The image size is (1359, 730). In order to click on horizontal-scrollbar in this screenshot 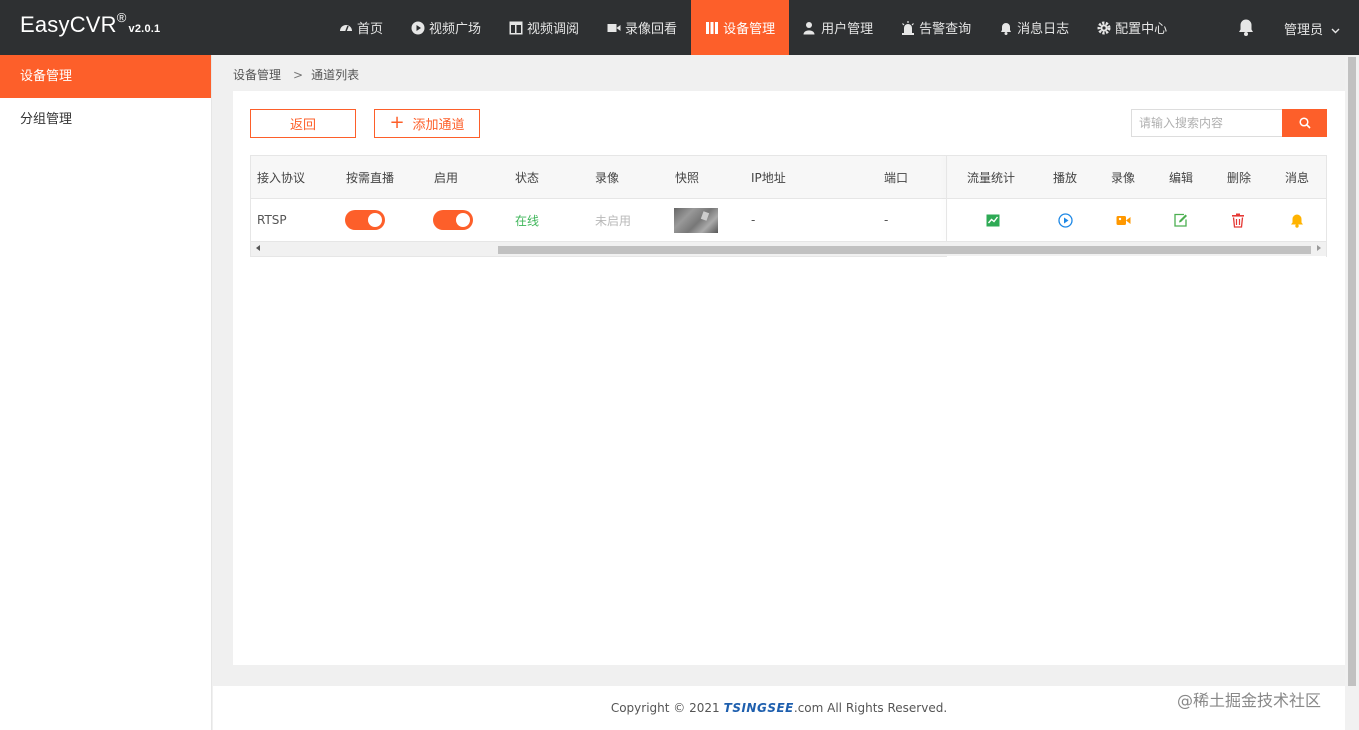, I will do `click(788, 248)`.